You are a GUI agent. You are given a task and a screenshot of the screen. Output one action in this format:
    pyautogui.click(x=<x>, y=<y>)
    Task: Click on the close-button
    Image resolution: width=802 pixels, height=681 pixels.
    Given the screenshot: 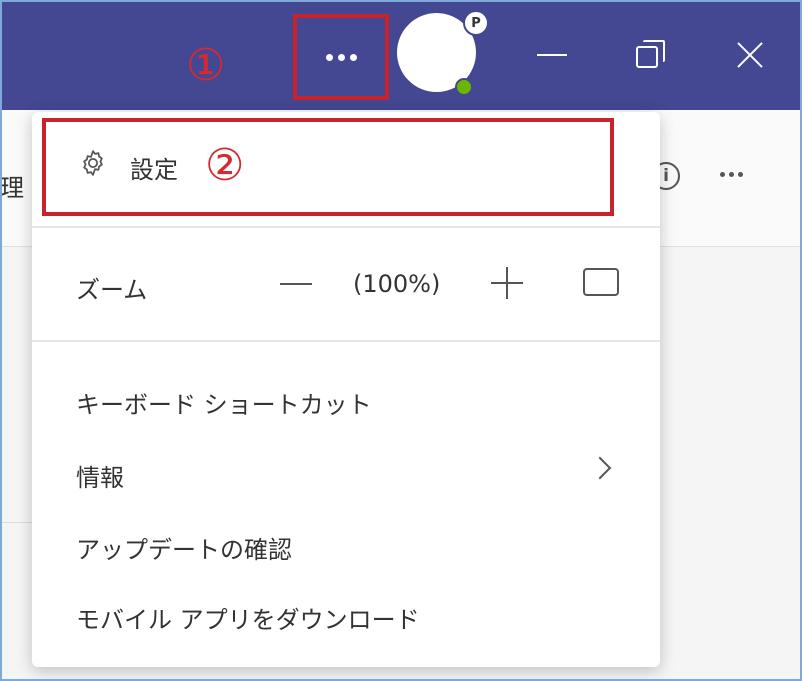 What is the action you would take?
    pyautogui.click(x=750, y=55)
    